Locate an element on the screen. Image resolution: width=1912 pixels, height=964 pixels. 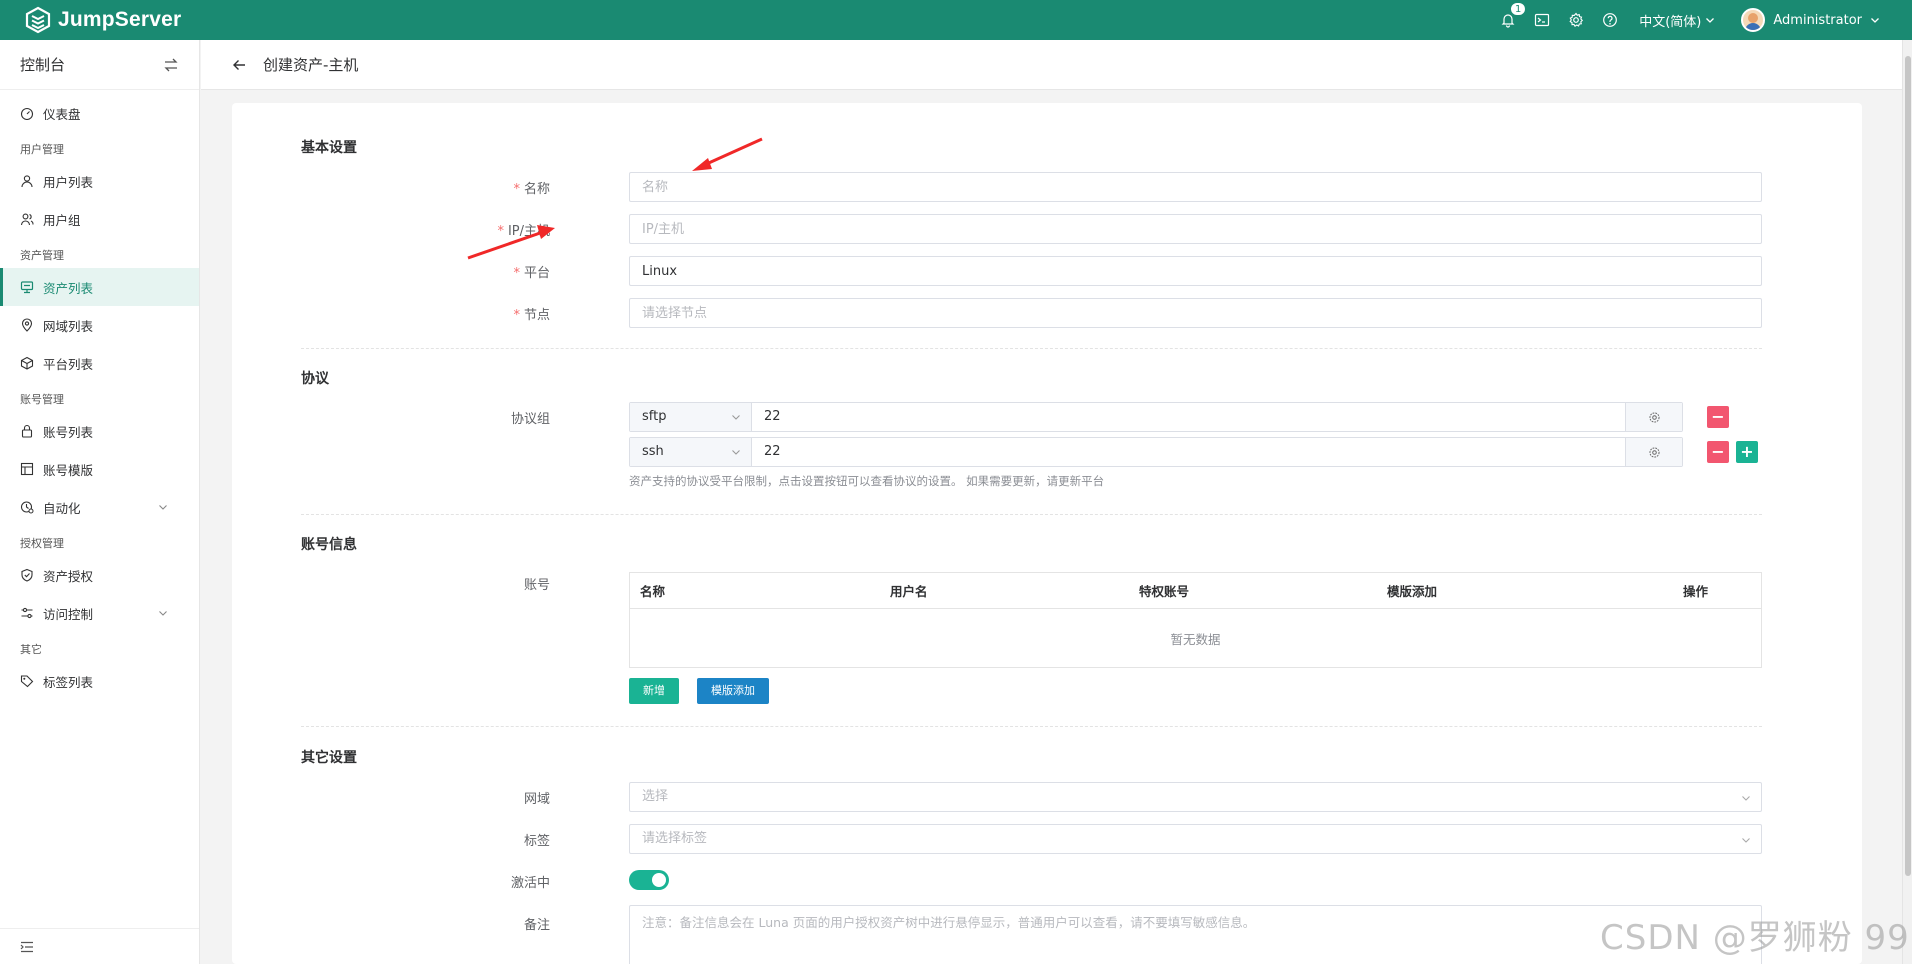
switch-view-icon is located at coordinates (171, 65).